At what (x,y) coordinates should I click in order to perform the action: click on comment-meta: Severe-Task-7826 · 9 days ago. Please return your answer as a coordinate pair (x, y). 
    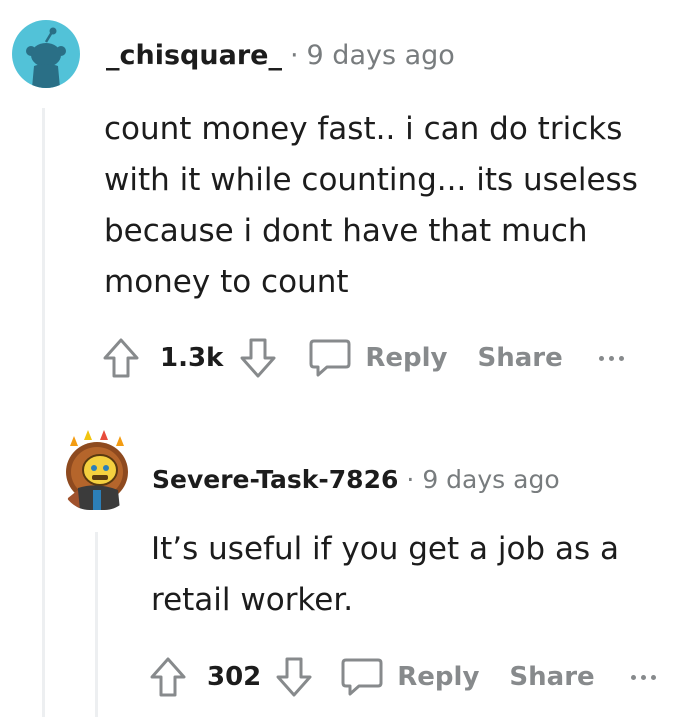
    Looking at the image, I should click on (356, 479).